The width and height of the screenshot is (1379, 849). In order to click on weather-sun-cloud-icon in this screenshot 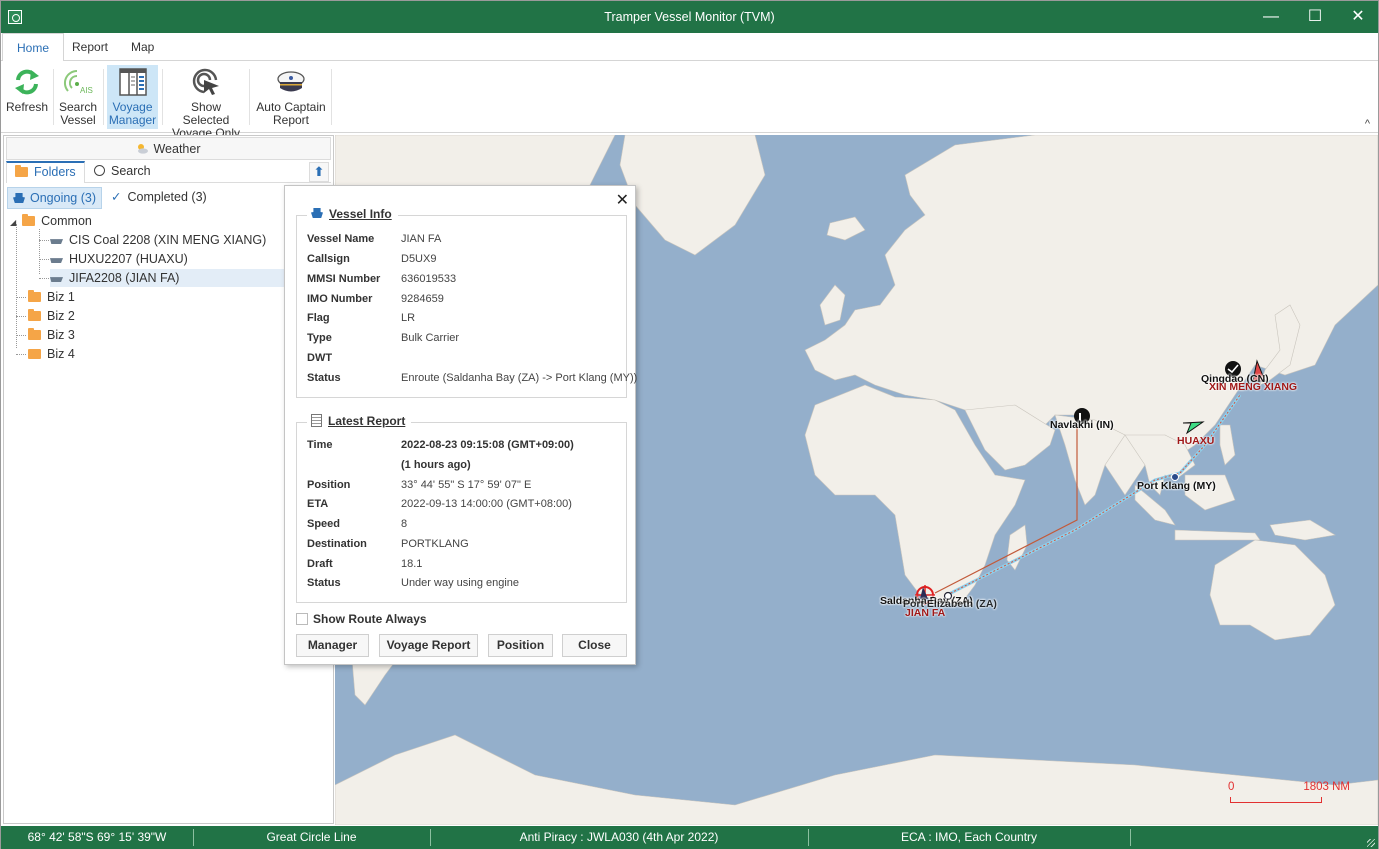, I will do `click(142, 146)`.